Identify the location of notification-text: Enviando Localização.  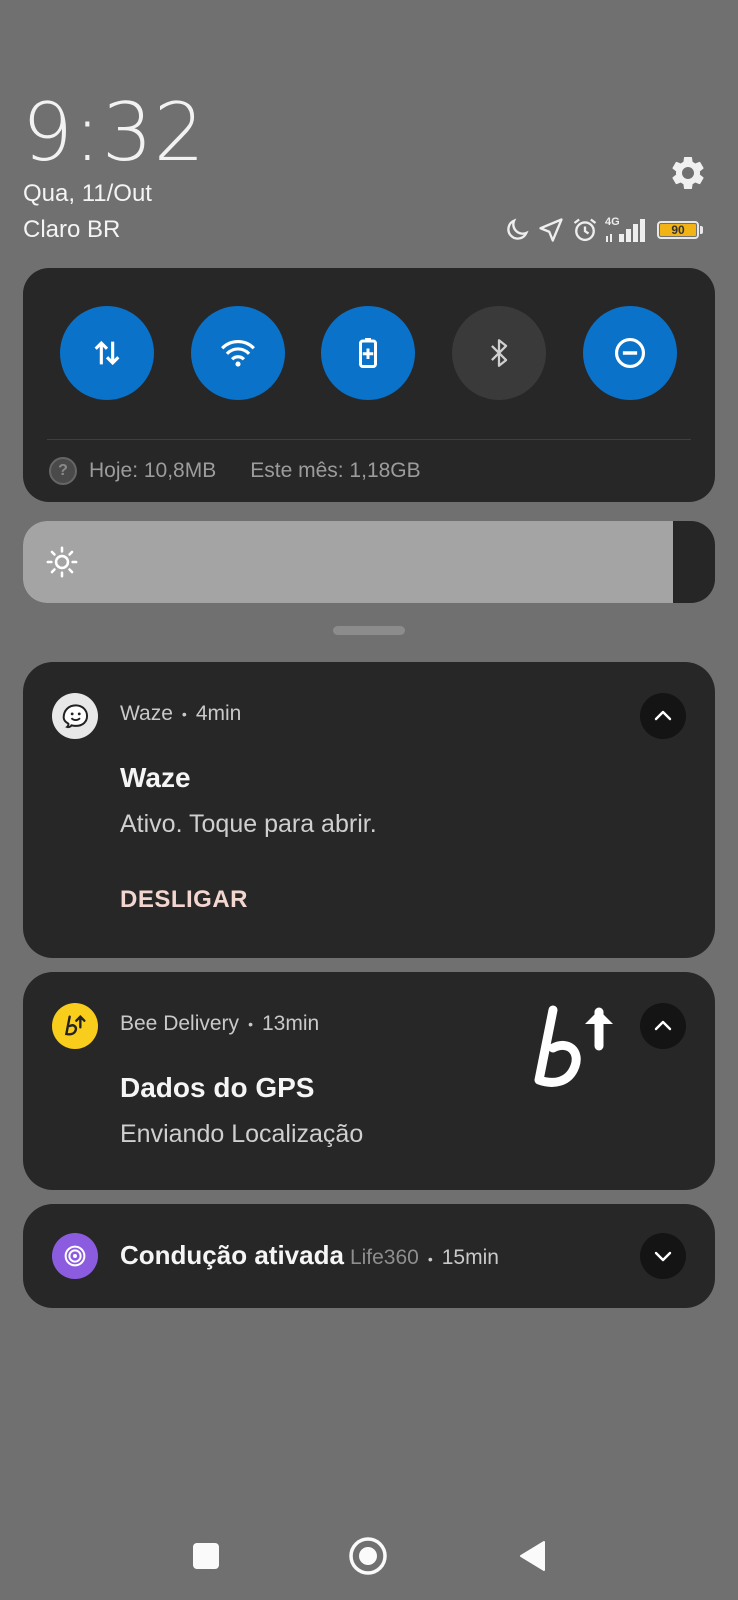
(242, 1134).